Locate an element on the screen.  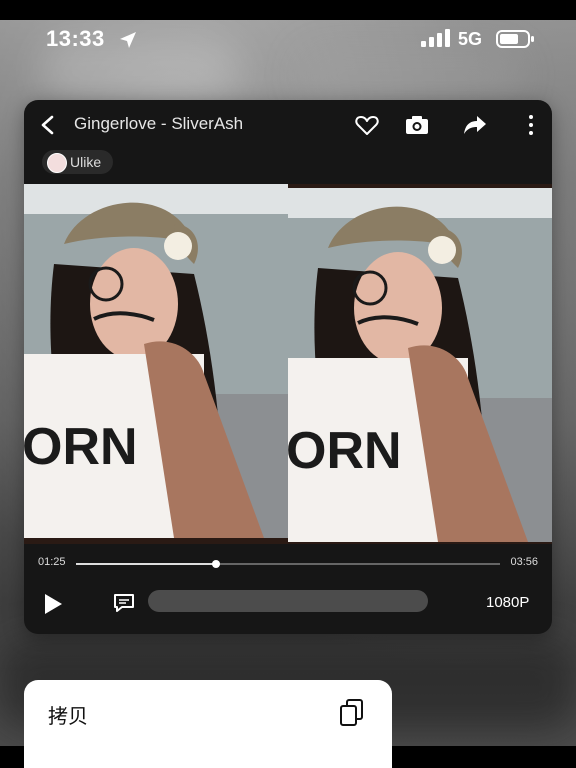
camera-icon is located at coordinates (417, 125).